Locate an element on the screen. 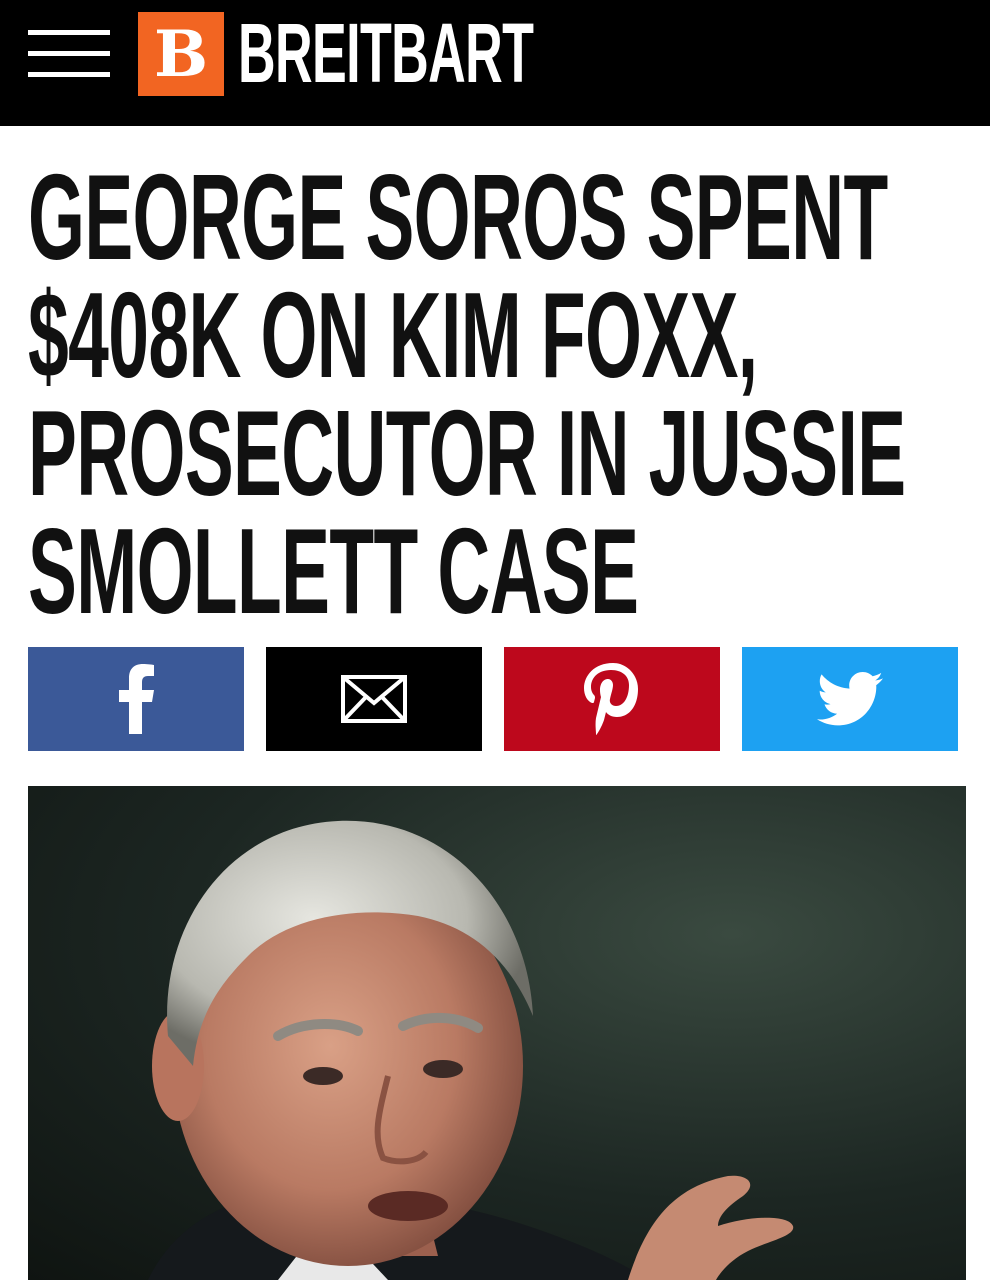  logo-letter: B is located at coordinates (181, 54).